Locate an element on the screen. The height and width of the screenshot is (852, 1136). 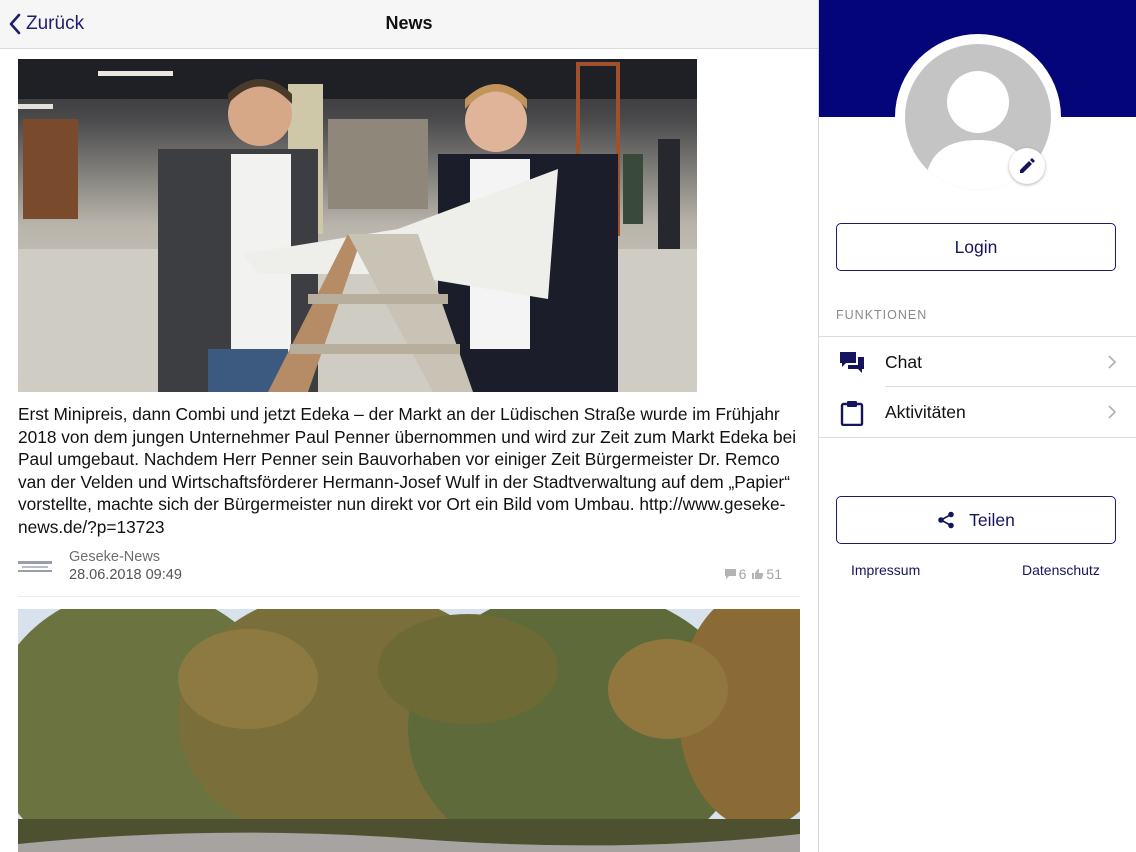
navigation-bar: Zurück News is located at coordinates (409, 24).